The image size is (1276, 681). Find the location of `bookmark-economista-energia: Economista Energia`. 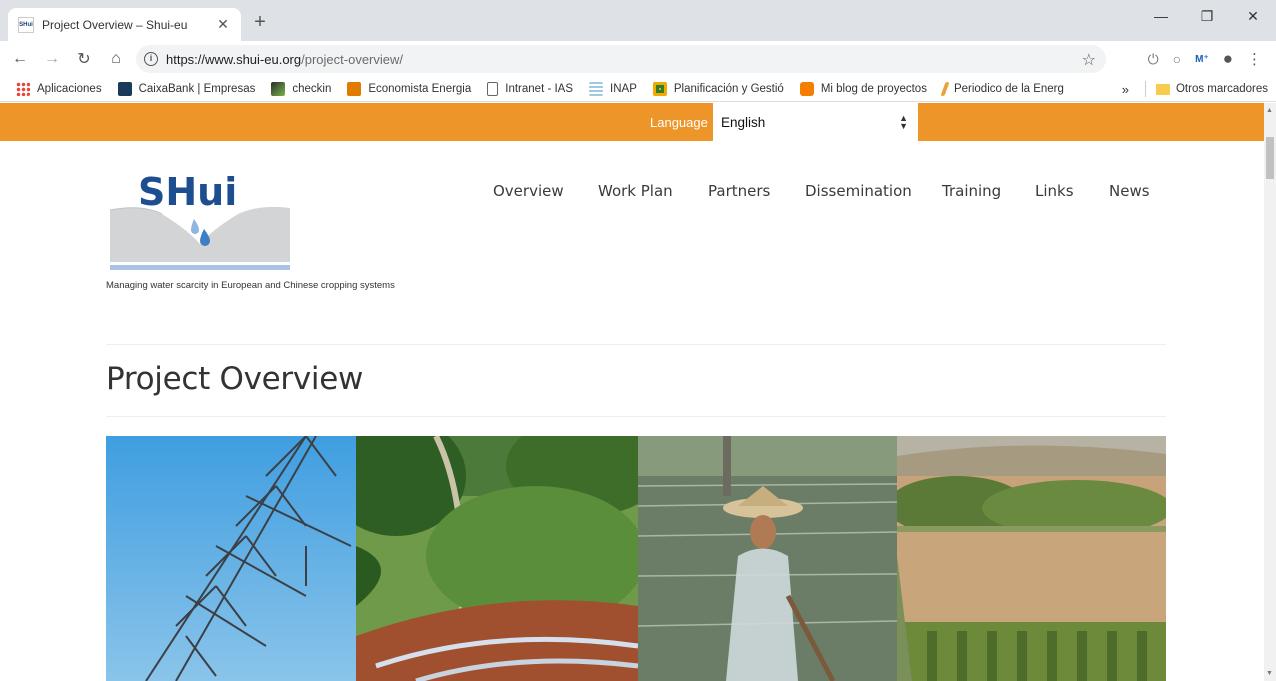

bookmark-economista-energia: Economista Energia is located at coordinates (409, 88).